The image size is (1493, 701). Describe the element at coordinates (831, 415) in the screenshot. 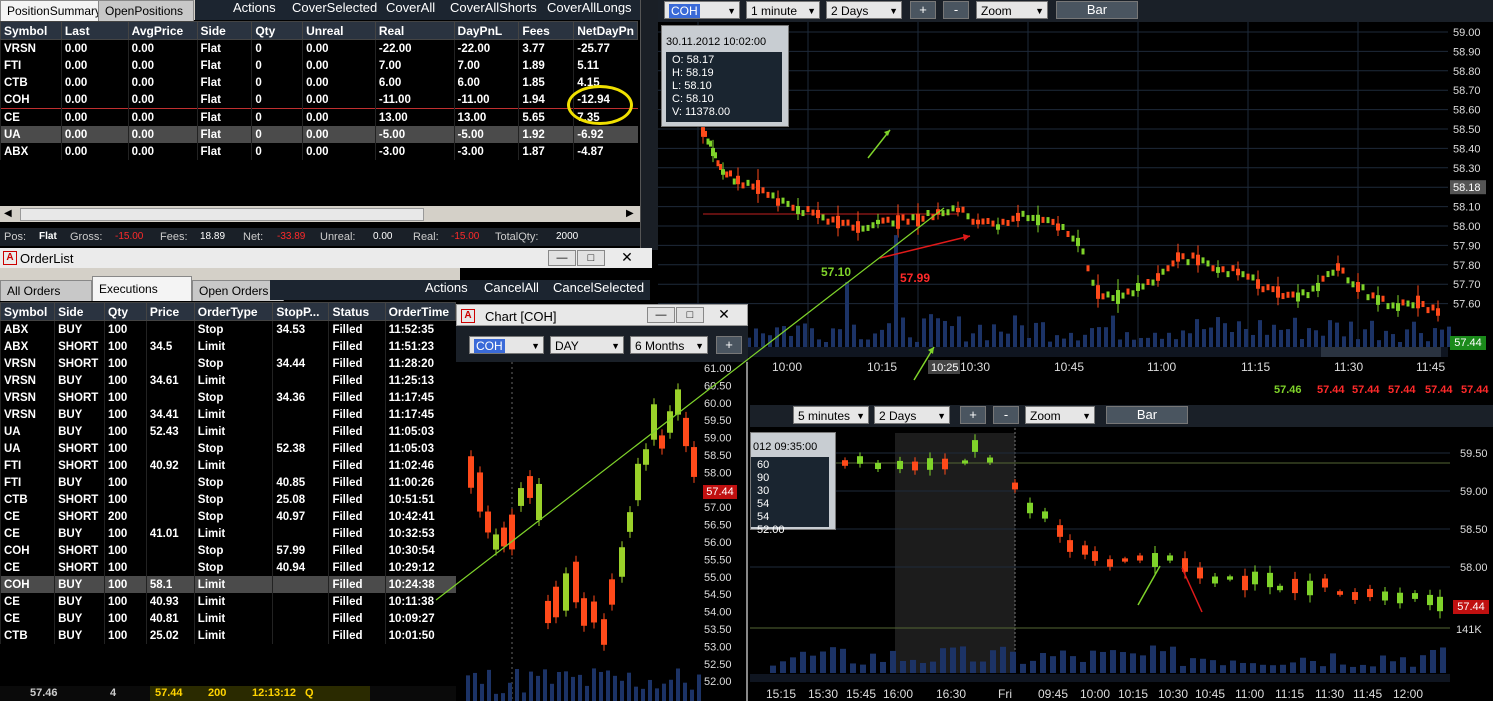

I see `lower-interval-select: 5 minutes ▼` at that location.